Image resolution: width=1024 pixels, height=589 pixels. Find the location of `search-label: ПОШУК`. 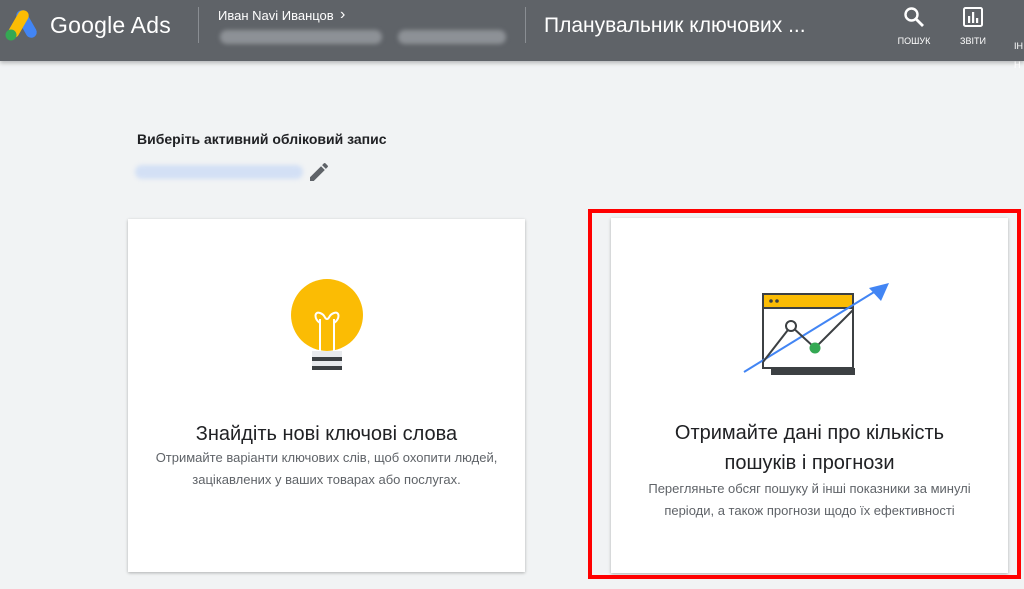

search-label: ПОШУК is located at coordinates (914, 41).